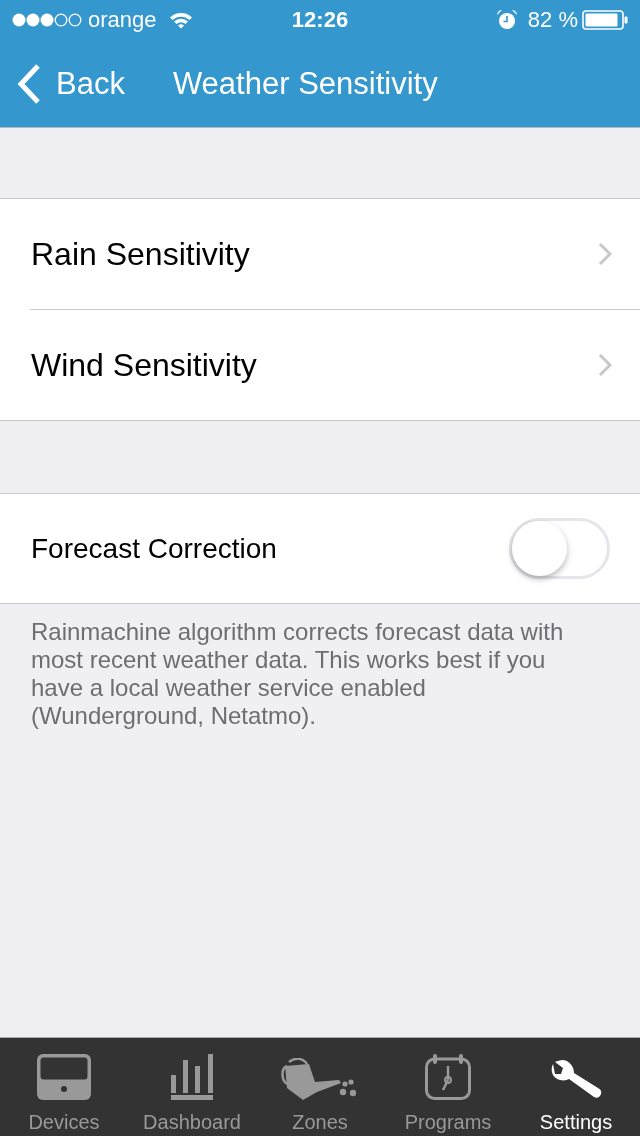 The height and width of the screenshot is (1136, 640). I want to click on setting-label: Forecast Correction, so click(154, 548).